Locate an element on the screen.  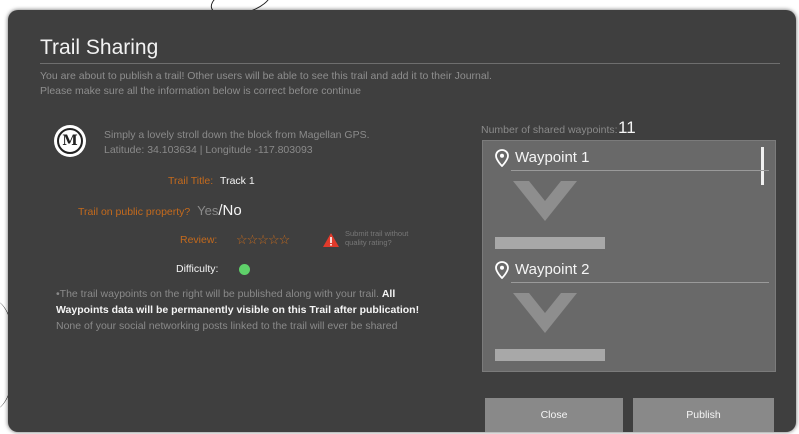
trail-title-value: Track 1 is located at coordinates (237, 181).